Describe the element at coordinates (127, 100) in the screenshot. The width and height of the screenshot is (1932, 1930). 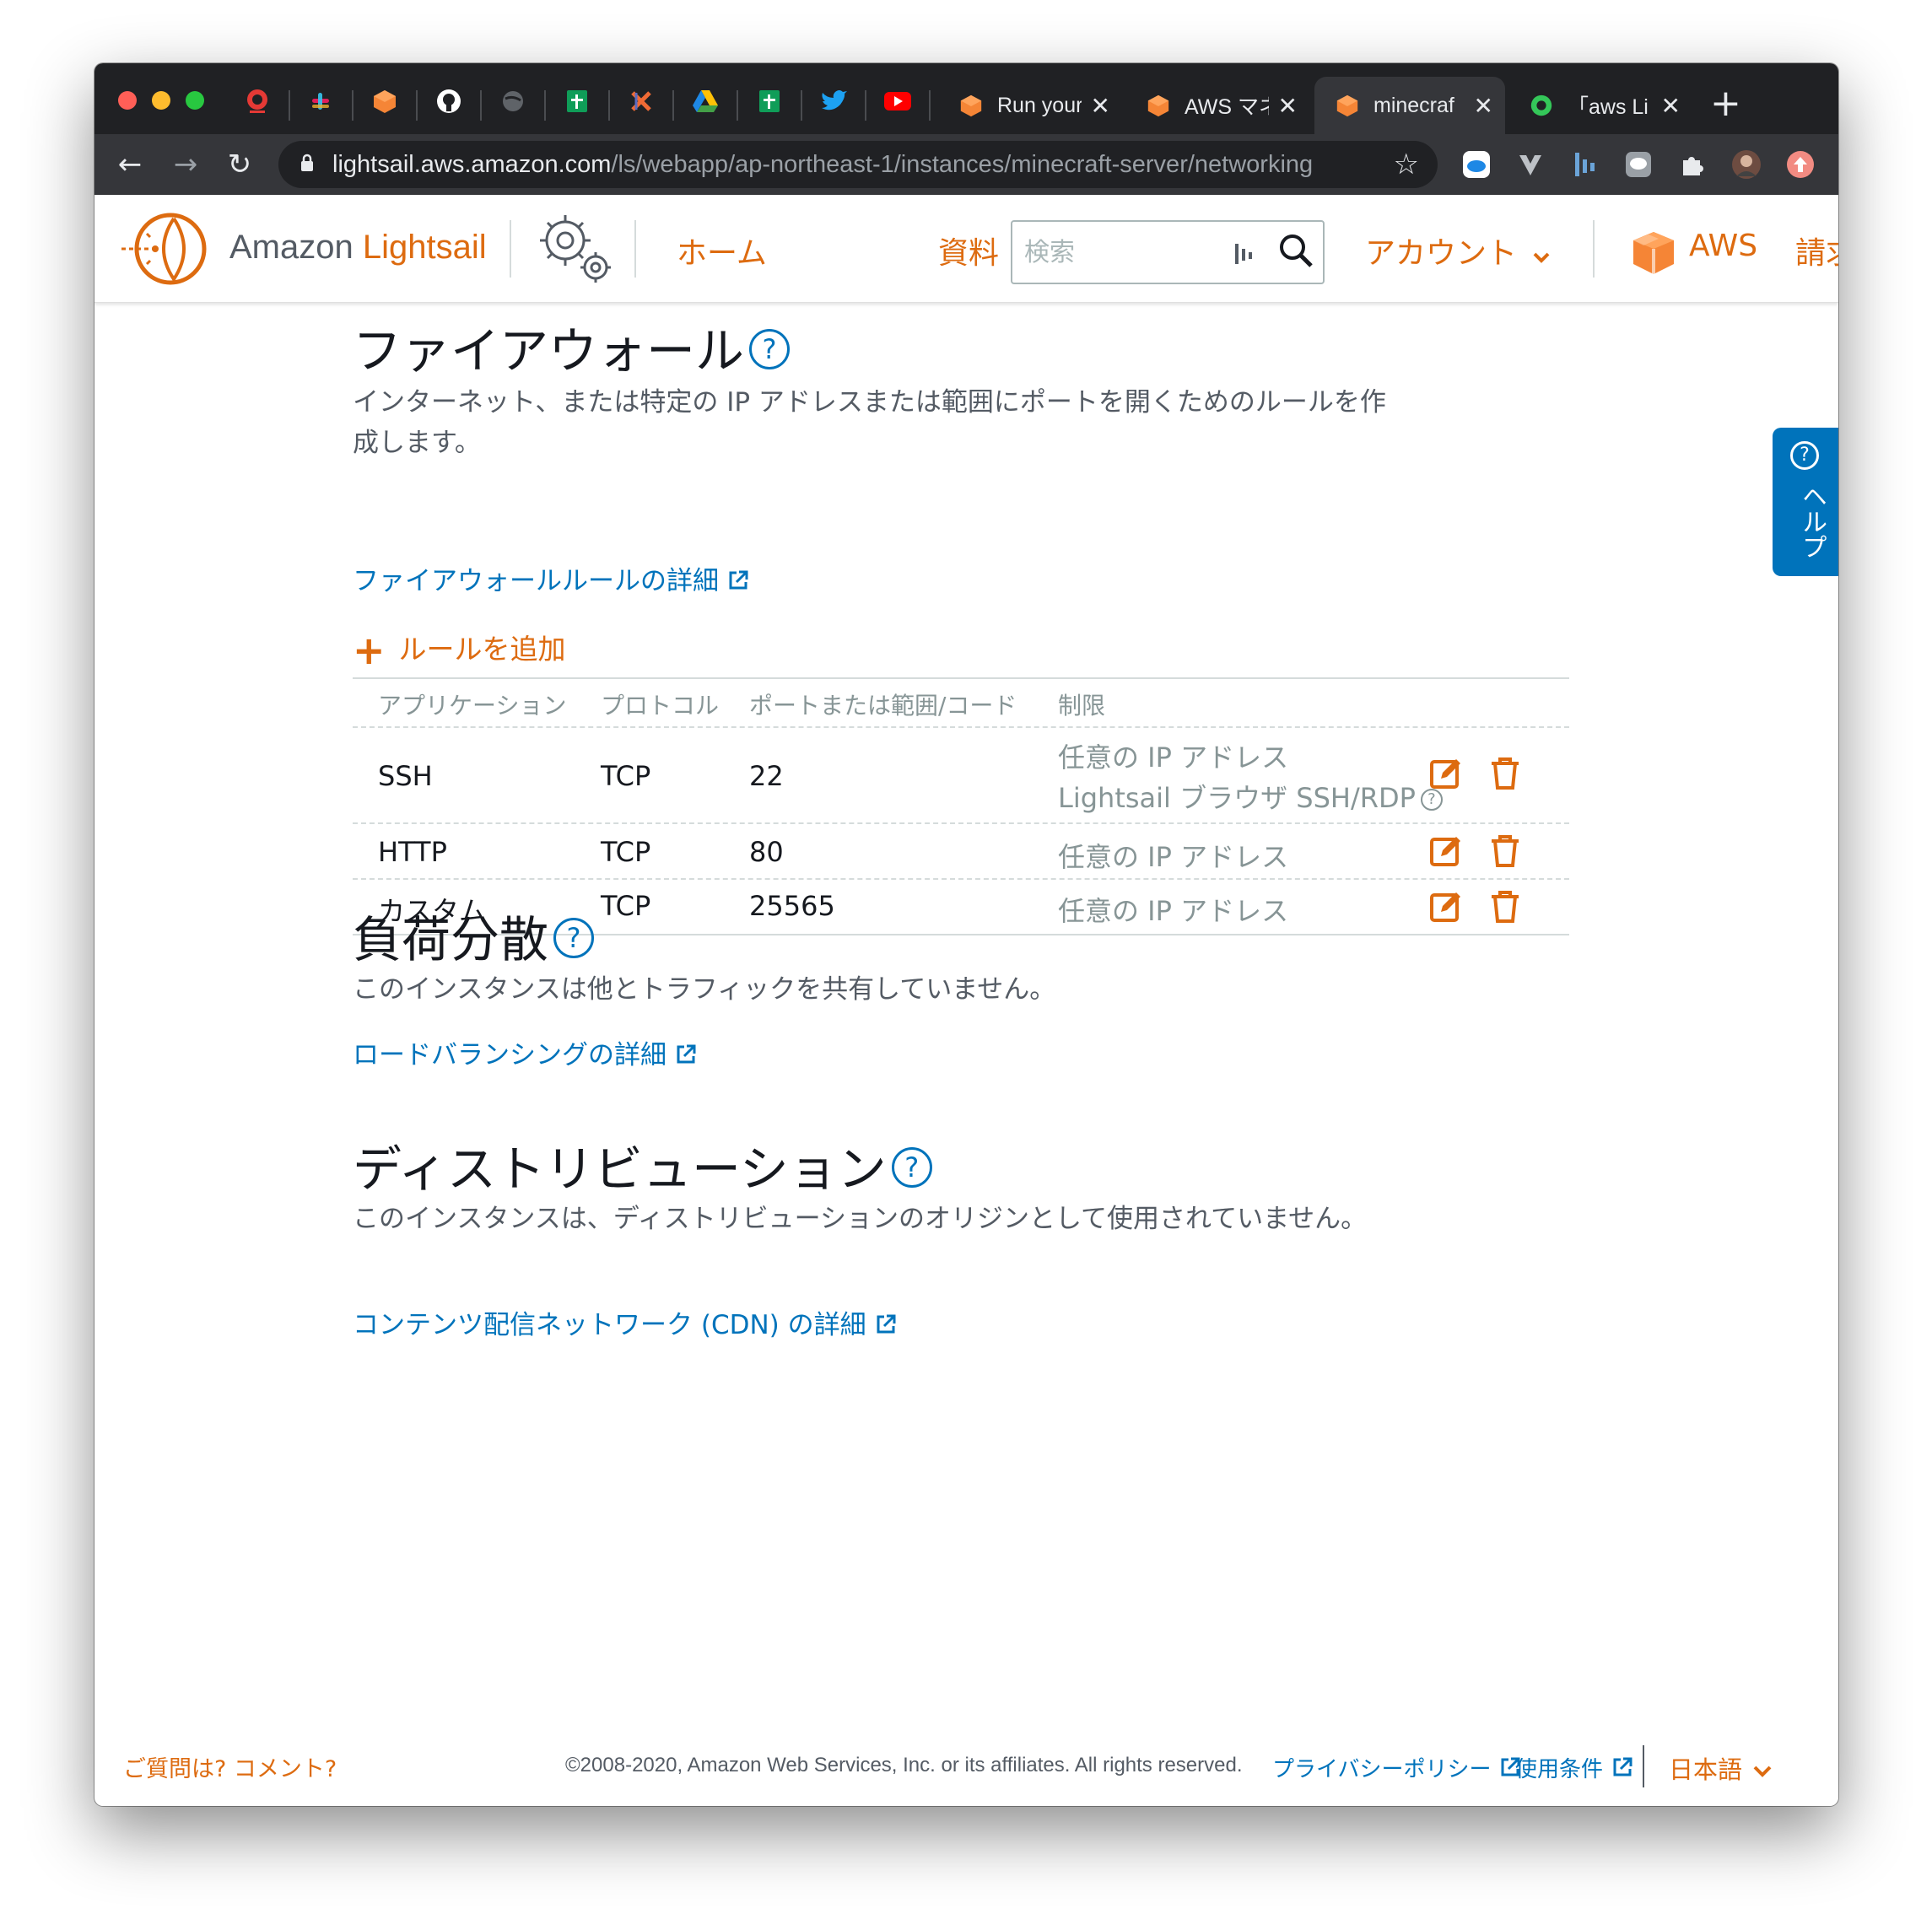
I see `close-window-button` at that location.